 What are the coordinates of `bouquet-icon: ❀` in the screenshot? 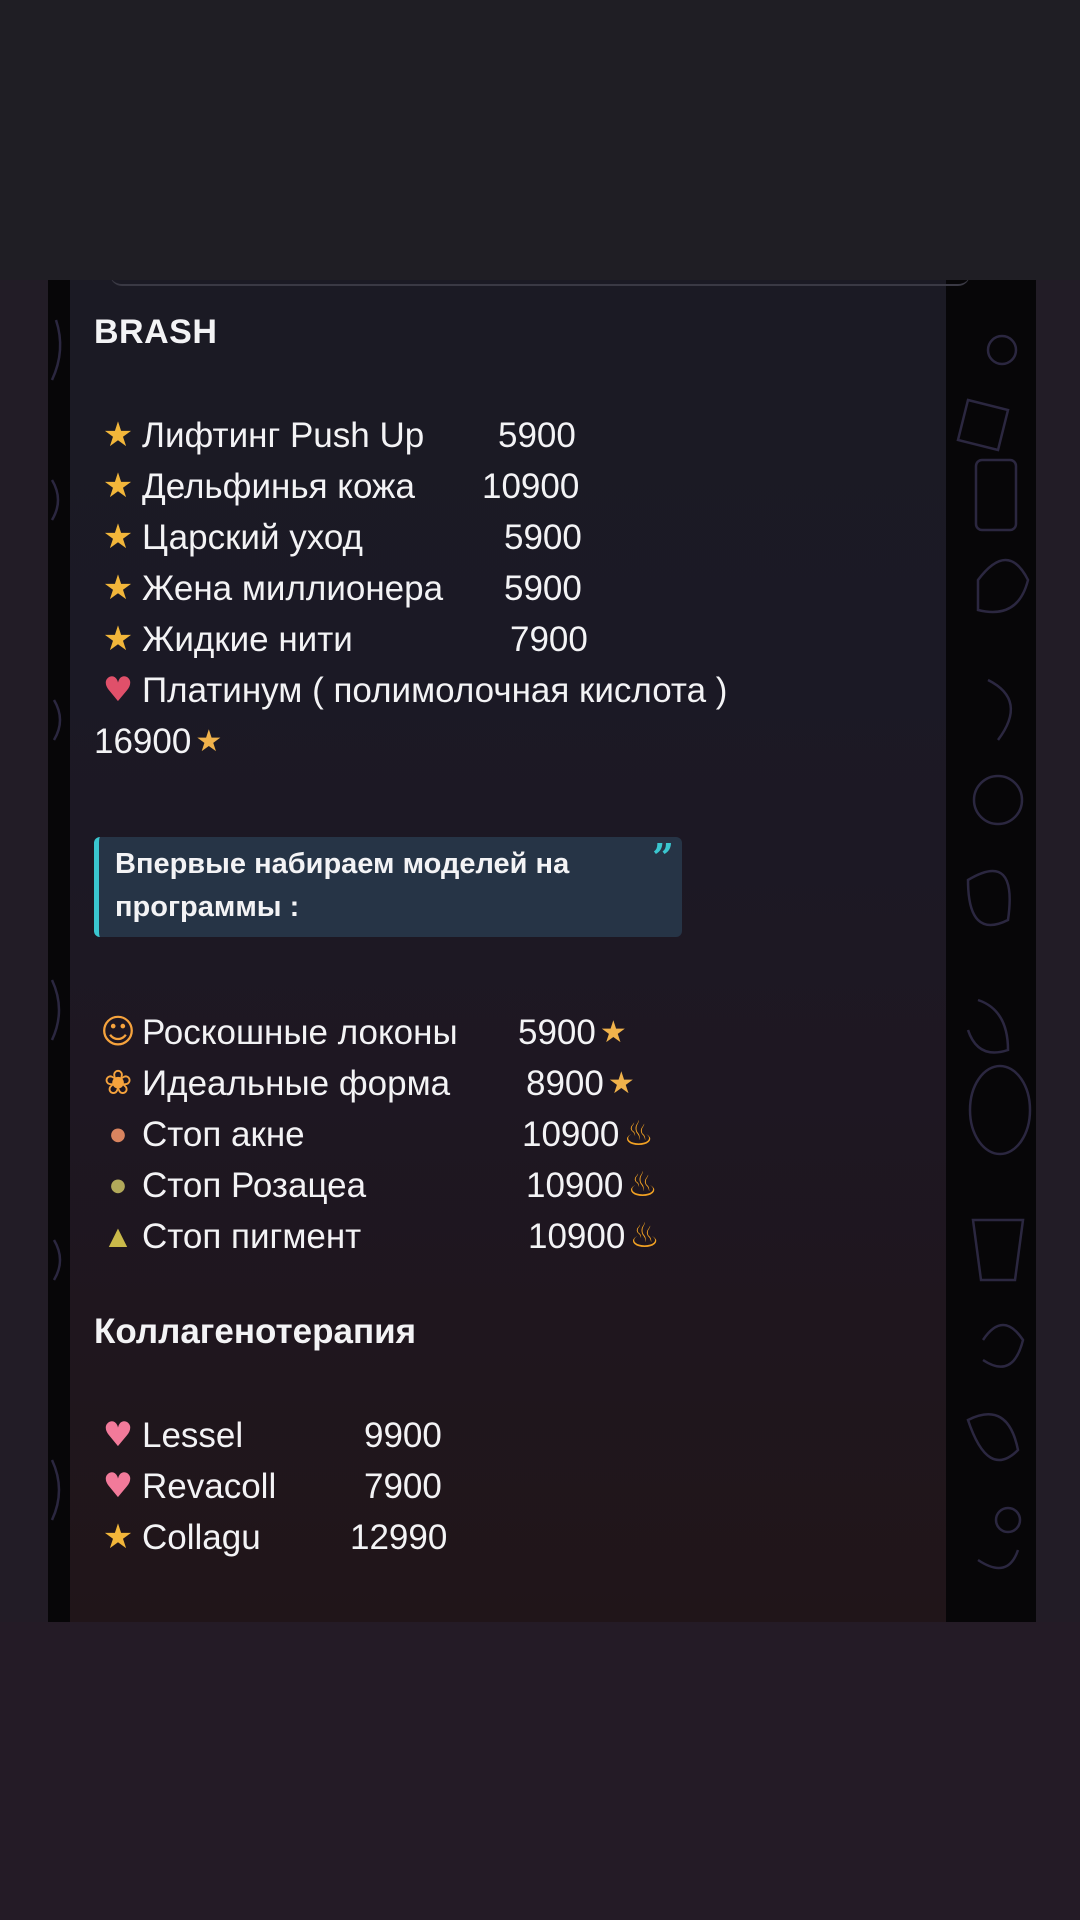 It's located at (118, 1083).